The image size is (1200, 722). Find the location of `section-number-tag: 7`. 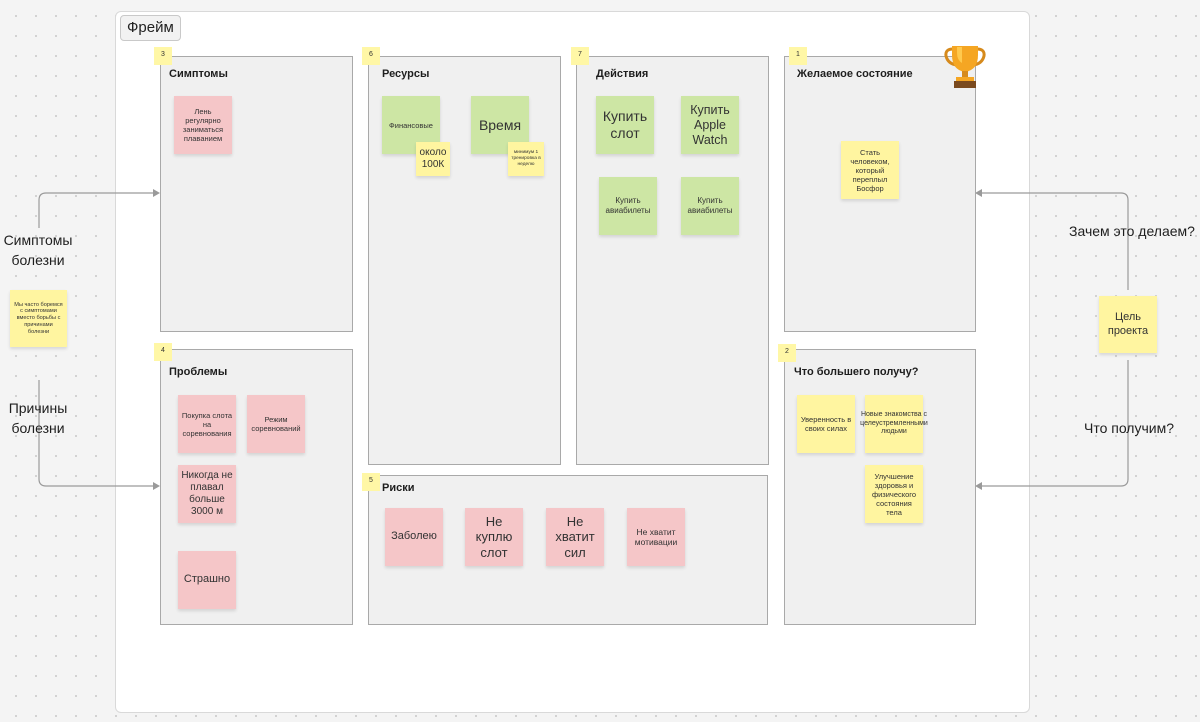

section-number-tag: 7 is located at coordinates (580, 56).